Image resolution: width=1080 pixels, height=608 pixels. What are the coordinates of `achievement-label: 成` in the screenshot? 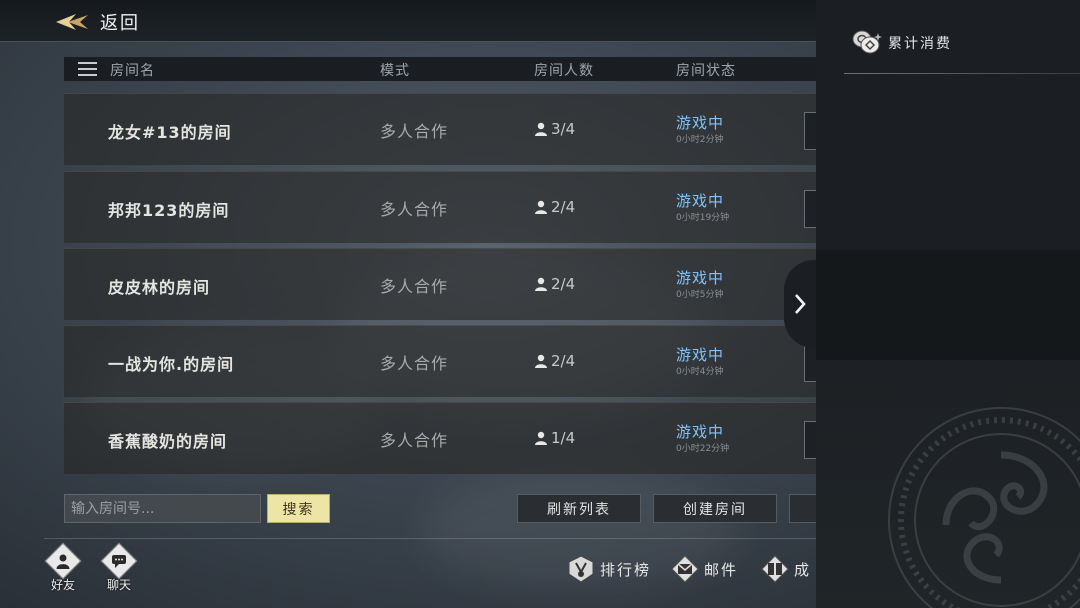 It's located at (803, 569).